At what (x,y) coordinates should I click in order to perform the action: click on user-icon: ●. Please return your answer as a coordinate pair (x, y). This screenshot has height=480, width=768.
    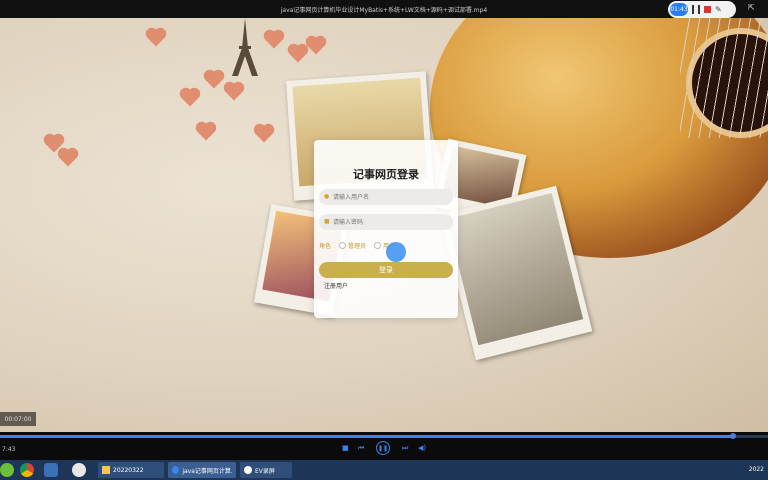
    Looking at the image, I should click on (327, 196).